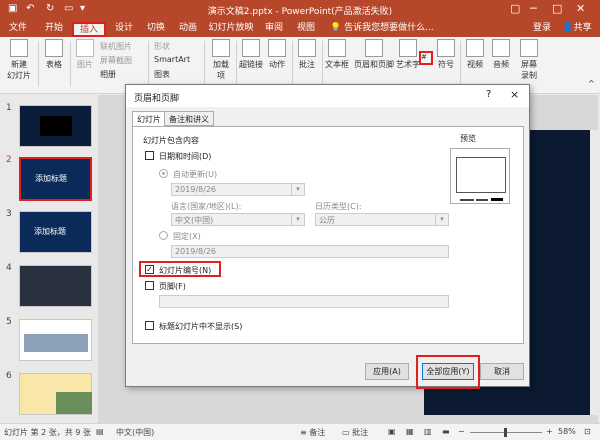 The image size is (600, 440). What do you see at coordinates (55, 232) in the screenshot?
I see `slide-thumbnail: 添加标题` at bounding box center [55, 232].